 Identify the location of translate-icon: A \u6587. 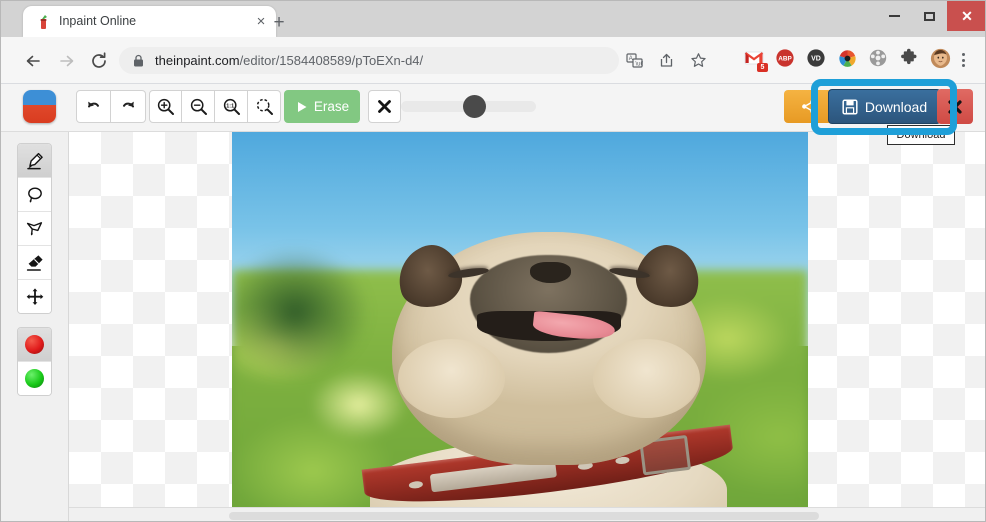
(634, 60).